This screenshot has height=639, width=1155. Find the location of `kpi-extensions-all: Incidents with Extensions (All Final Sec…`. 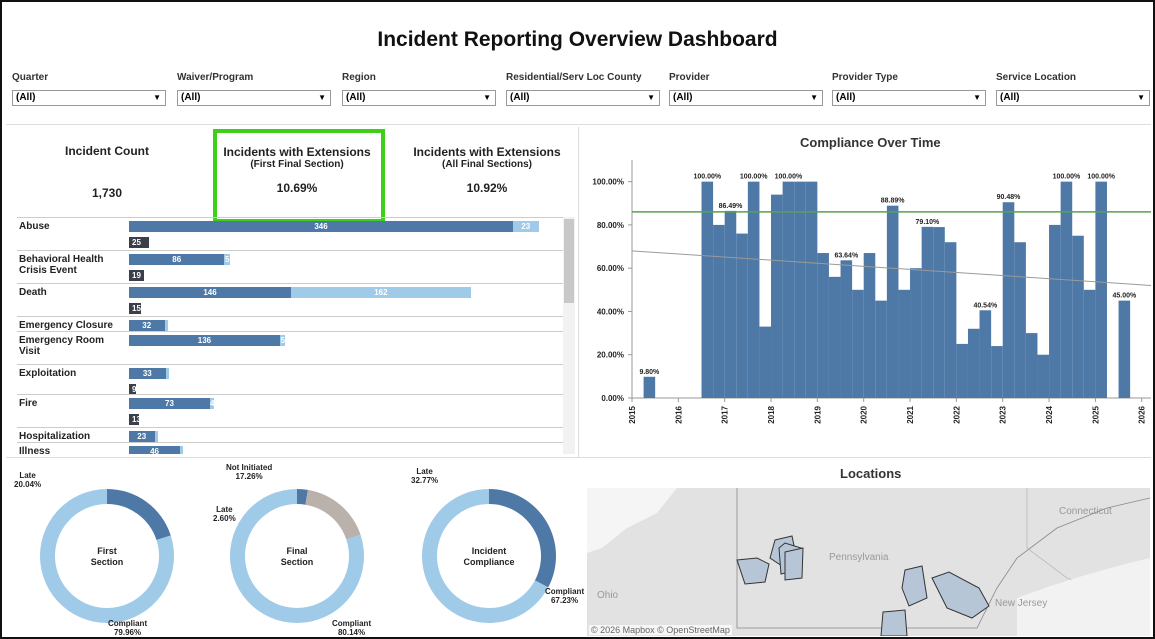

kpi-extensions-all: Incidents with Extensions (All Final Sec… is located at coordinates (487, 170).